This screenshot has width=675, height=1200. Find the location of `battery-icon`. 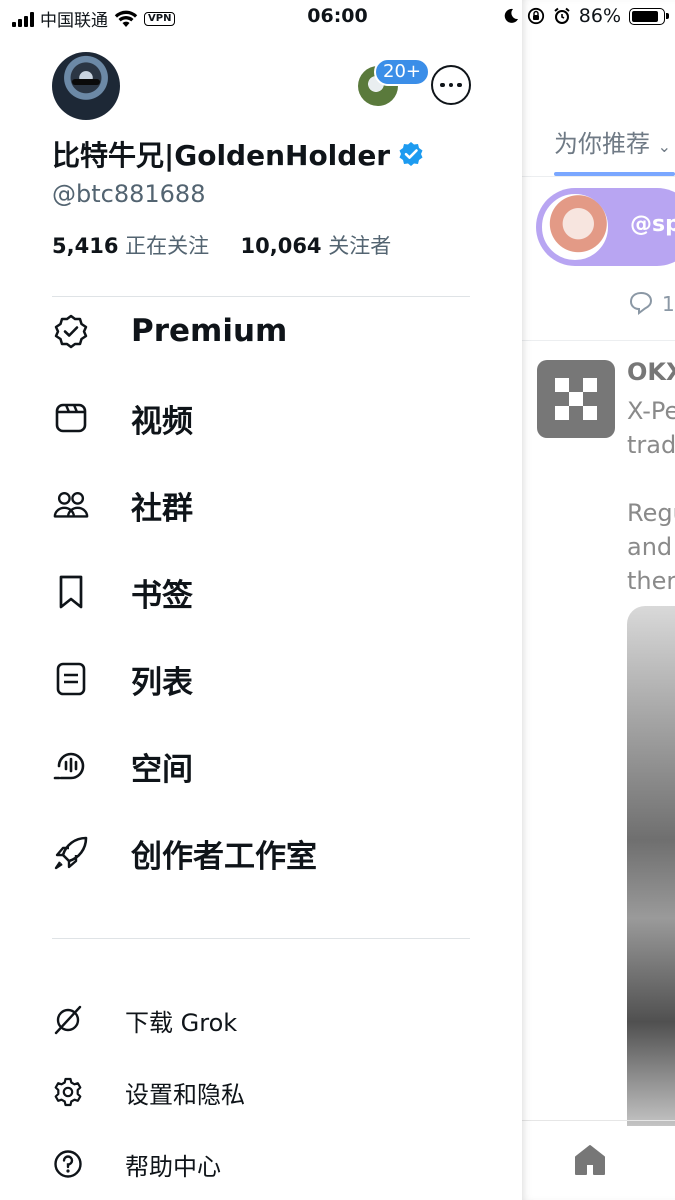

battery-icon is located at coordinates (649, 16).